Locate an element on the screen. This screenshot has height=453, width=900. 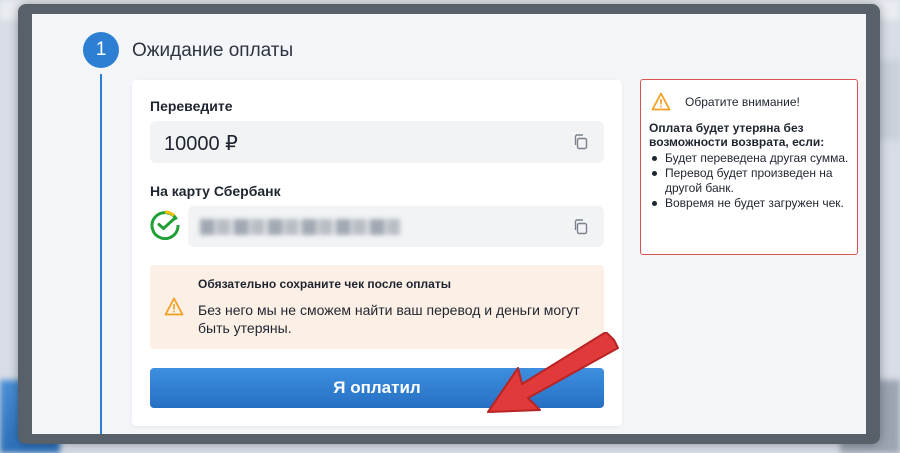
card-number-field is located at coordinates (396, 226).